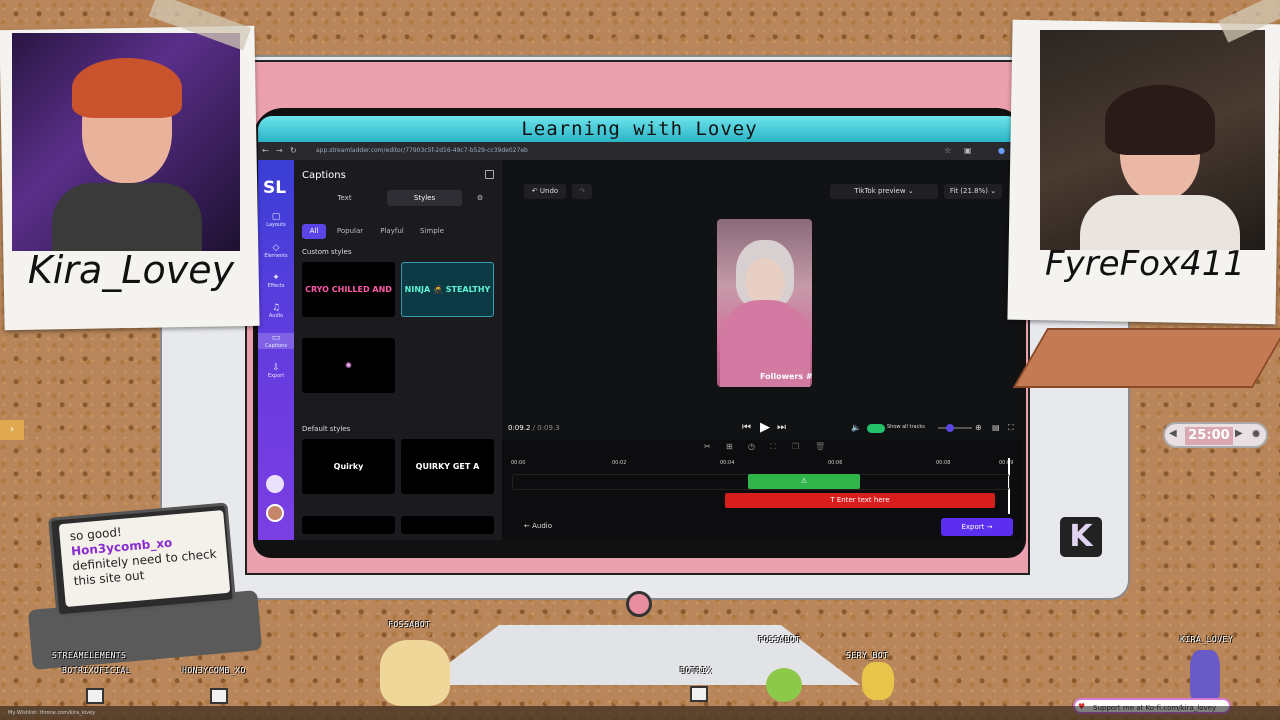  I want to click on filter-all: All, so click(314, 231).